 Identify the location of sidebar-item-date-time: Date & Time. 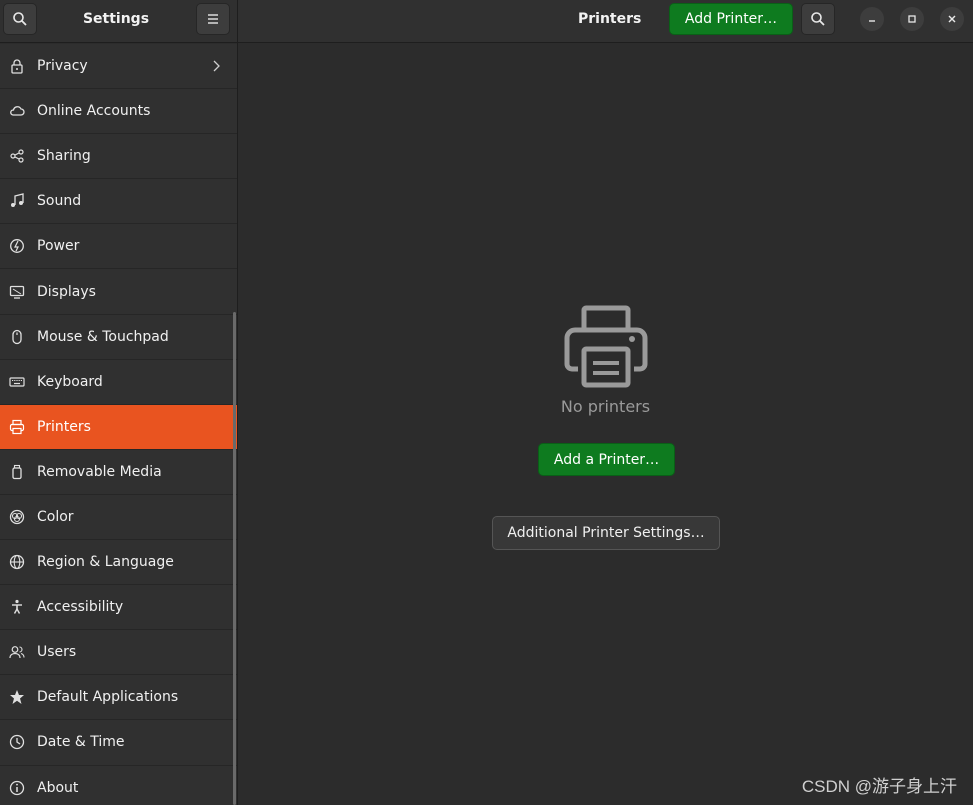
(118, 743).